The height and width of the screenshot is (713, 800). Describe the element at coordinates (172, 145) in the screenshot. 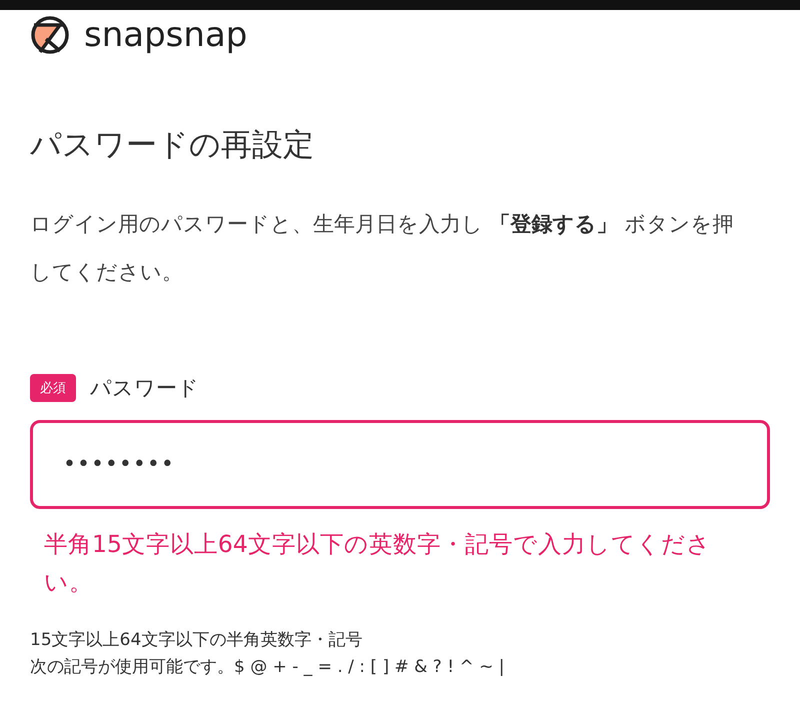

I see `page-title: パスワードの再設定` at that location.